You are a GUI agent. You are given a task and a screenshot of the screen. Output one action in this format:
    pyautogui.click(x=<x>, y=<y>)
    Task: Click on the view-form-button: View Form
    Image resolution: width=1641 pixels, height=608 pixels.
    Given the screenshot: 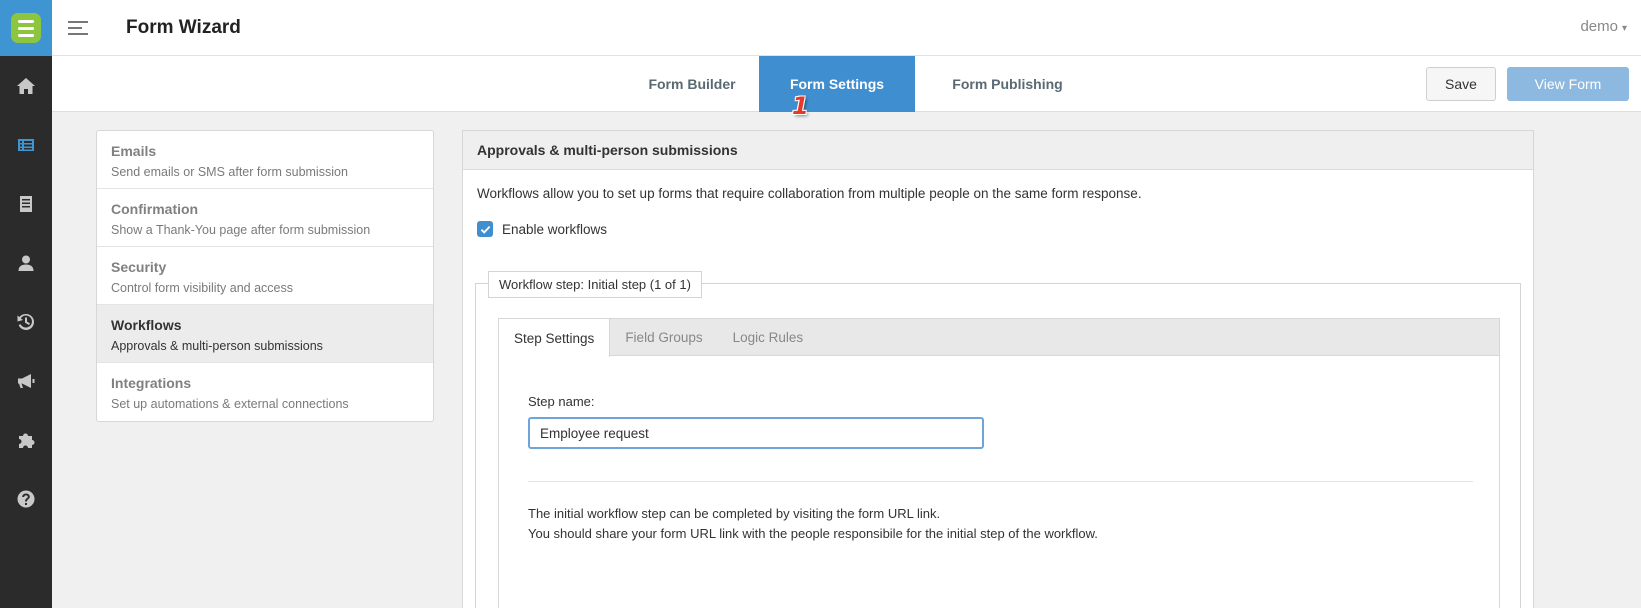 What is the action you would take?
    pyautogui.click(x=1568, y=84)
    